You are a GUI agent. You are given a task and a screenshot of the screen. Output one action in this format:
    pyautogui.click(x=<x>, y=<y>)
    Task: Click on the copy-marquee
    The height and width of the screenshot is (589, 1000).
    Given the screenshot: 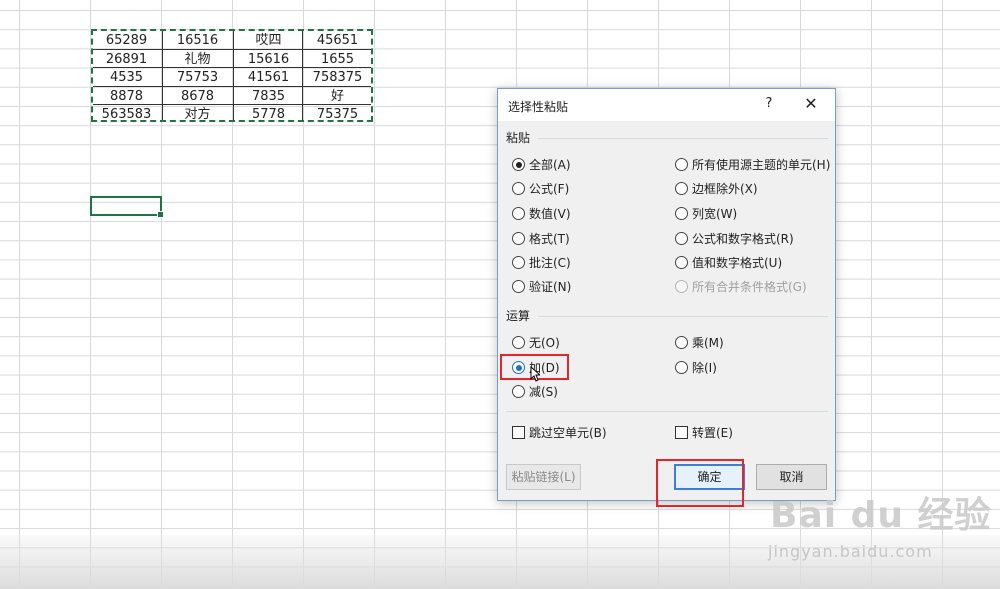 What is the action you would take?
    pyautogui.click(x=232, y=75)
    